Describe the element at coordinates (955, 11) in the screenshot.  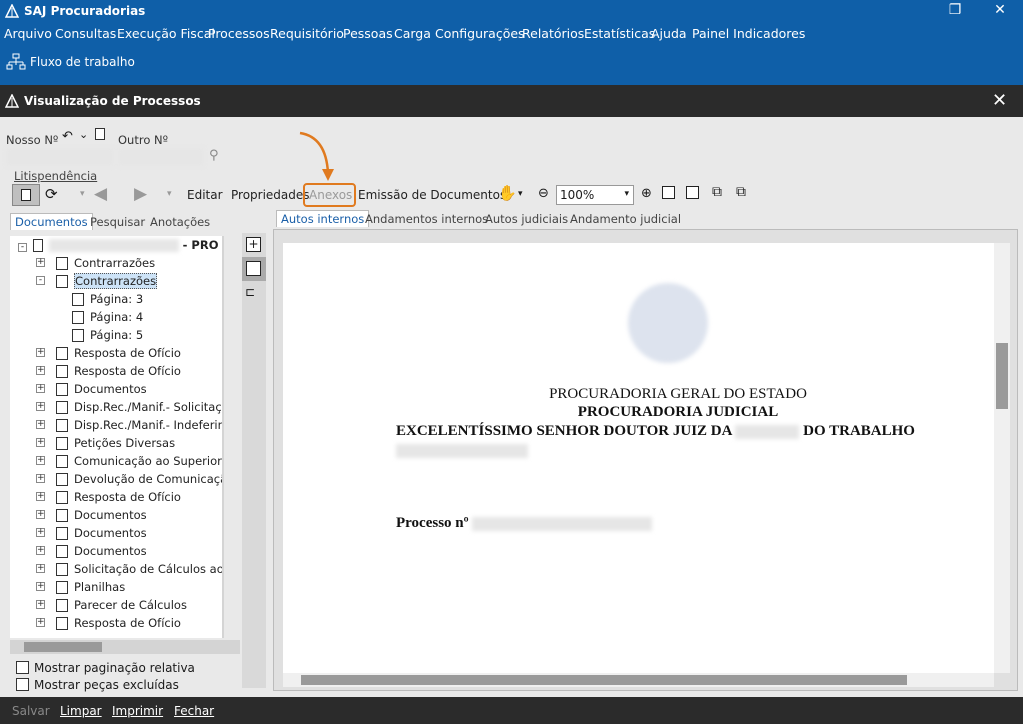
I see `restore-button: ❐` at that location.